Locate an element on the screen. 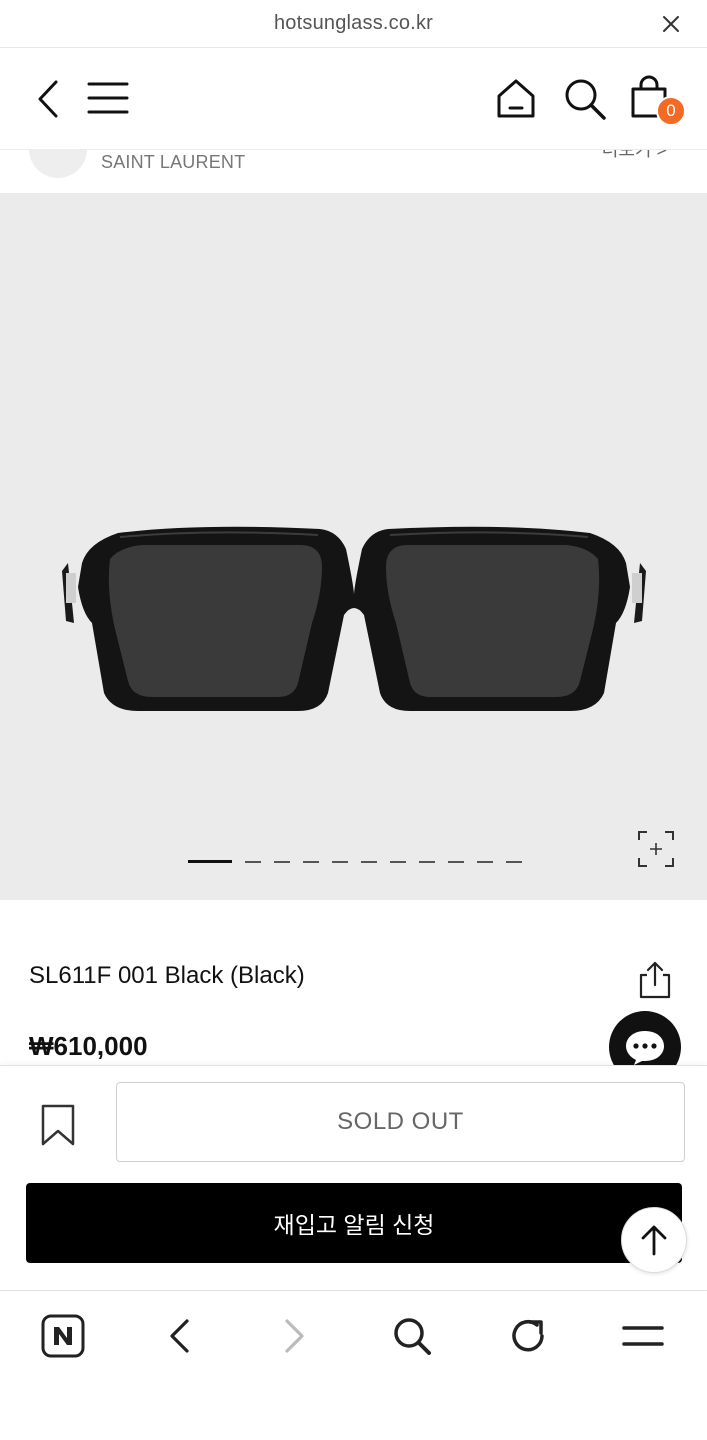  product-name: SL611F 001 Black (Black) is located at coordinates (167, 975).